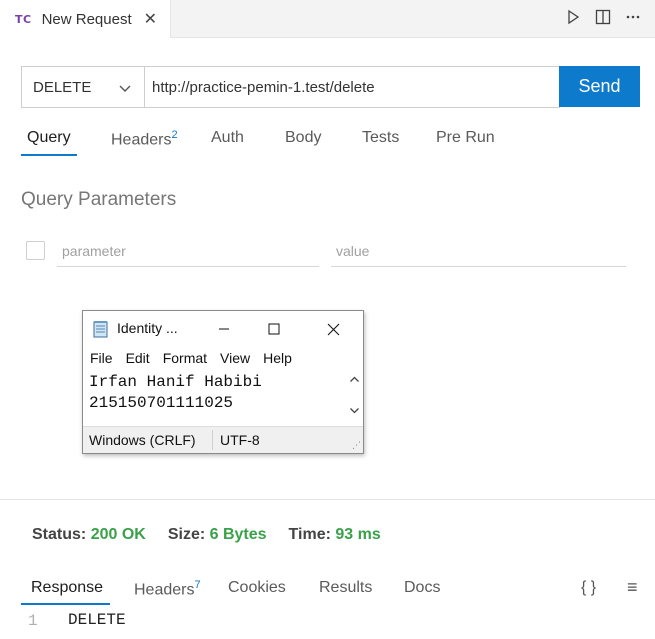 The height and width of the screenshot is (639, 655). I want to click on time-value: 93 ms, so click(358, 534).